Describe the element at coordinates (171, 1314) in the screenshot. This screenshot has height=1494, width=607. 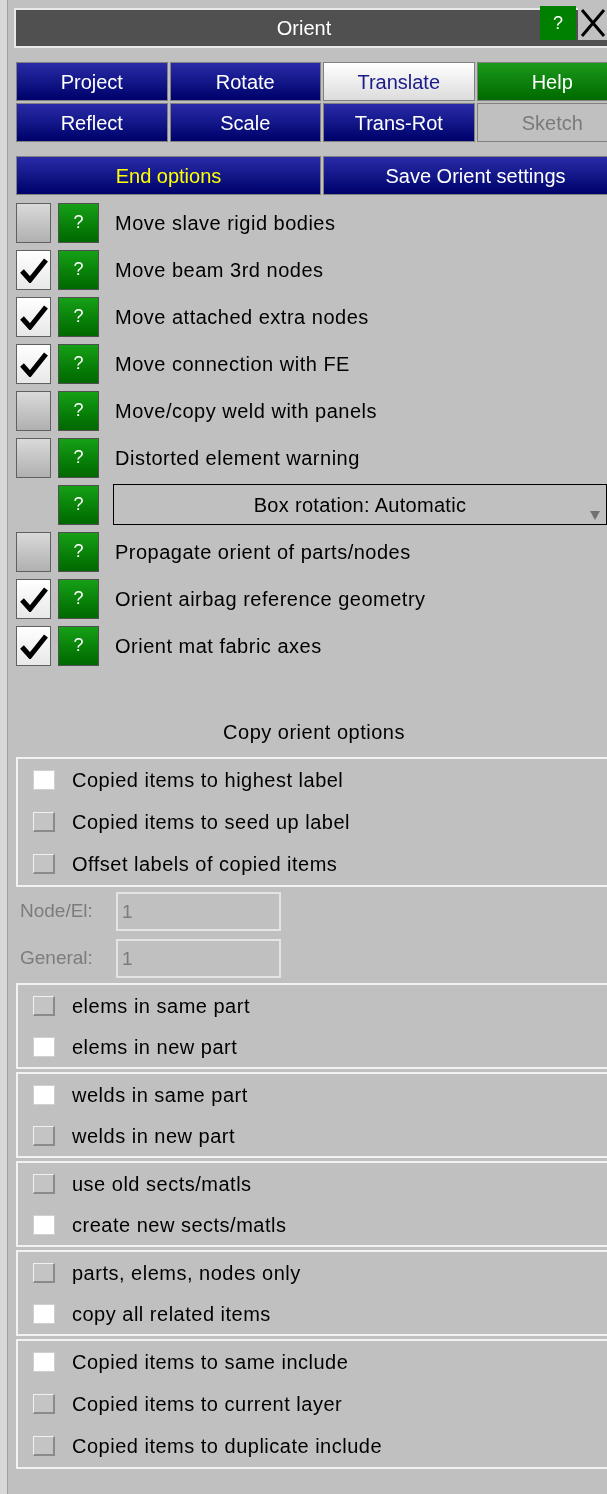
I see `option-label: copy all related items` at that location.